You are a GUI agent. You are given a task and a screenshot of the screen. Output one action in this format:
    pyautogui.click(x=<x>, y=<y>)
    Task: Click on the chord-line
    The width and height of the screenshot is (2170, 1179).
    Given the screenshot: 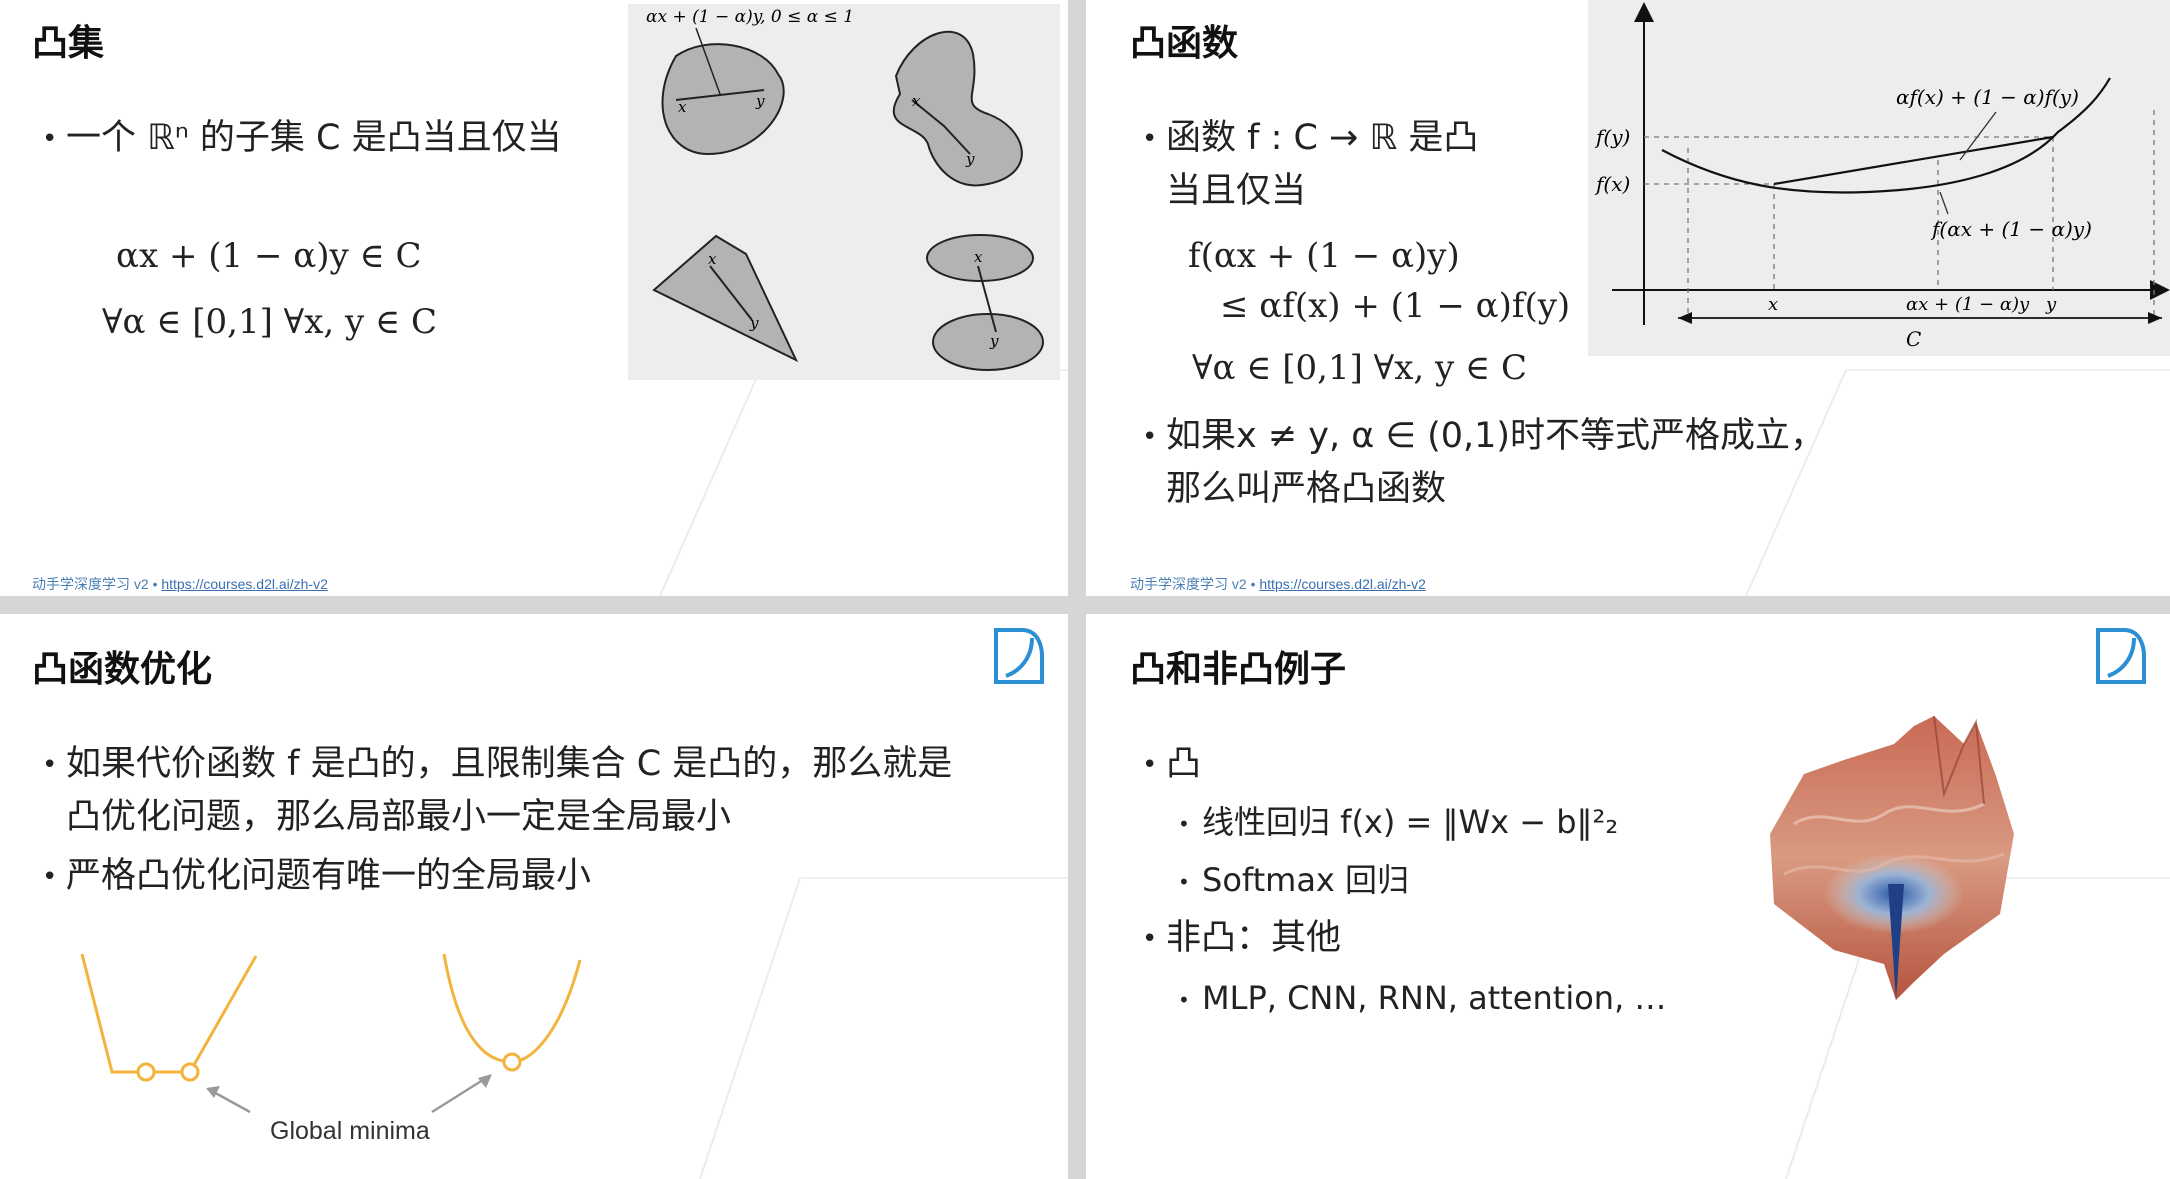 What is the action you would take?
    pyautogui.click(x=1913, y=160)
    